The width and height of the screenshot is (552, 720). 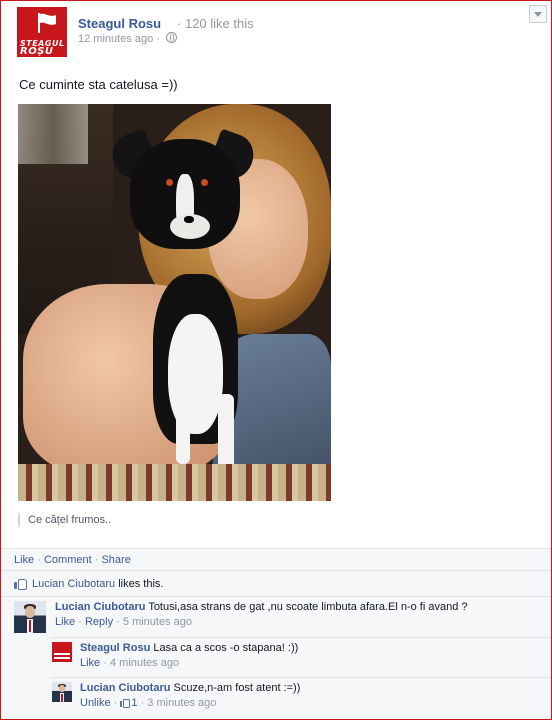 I want to click on commenter-avatar, so click(x=30, y=617).